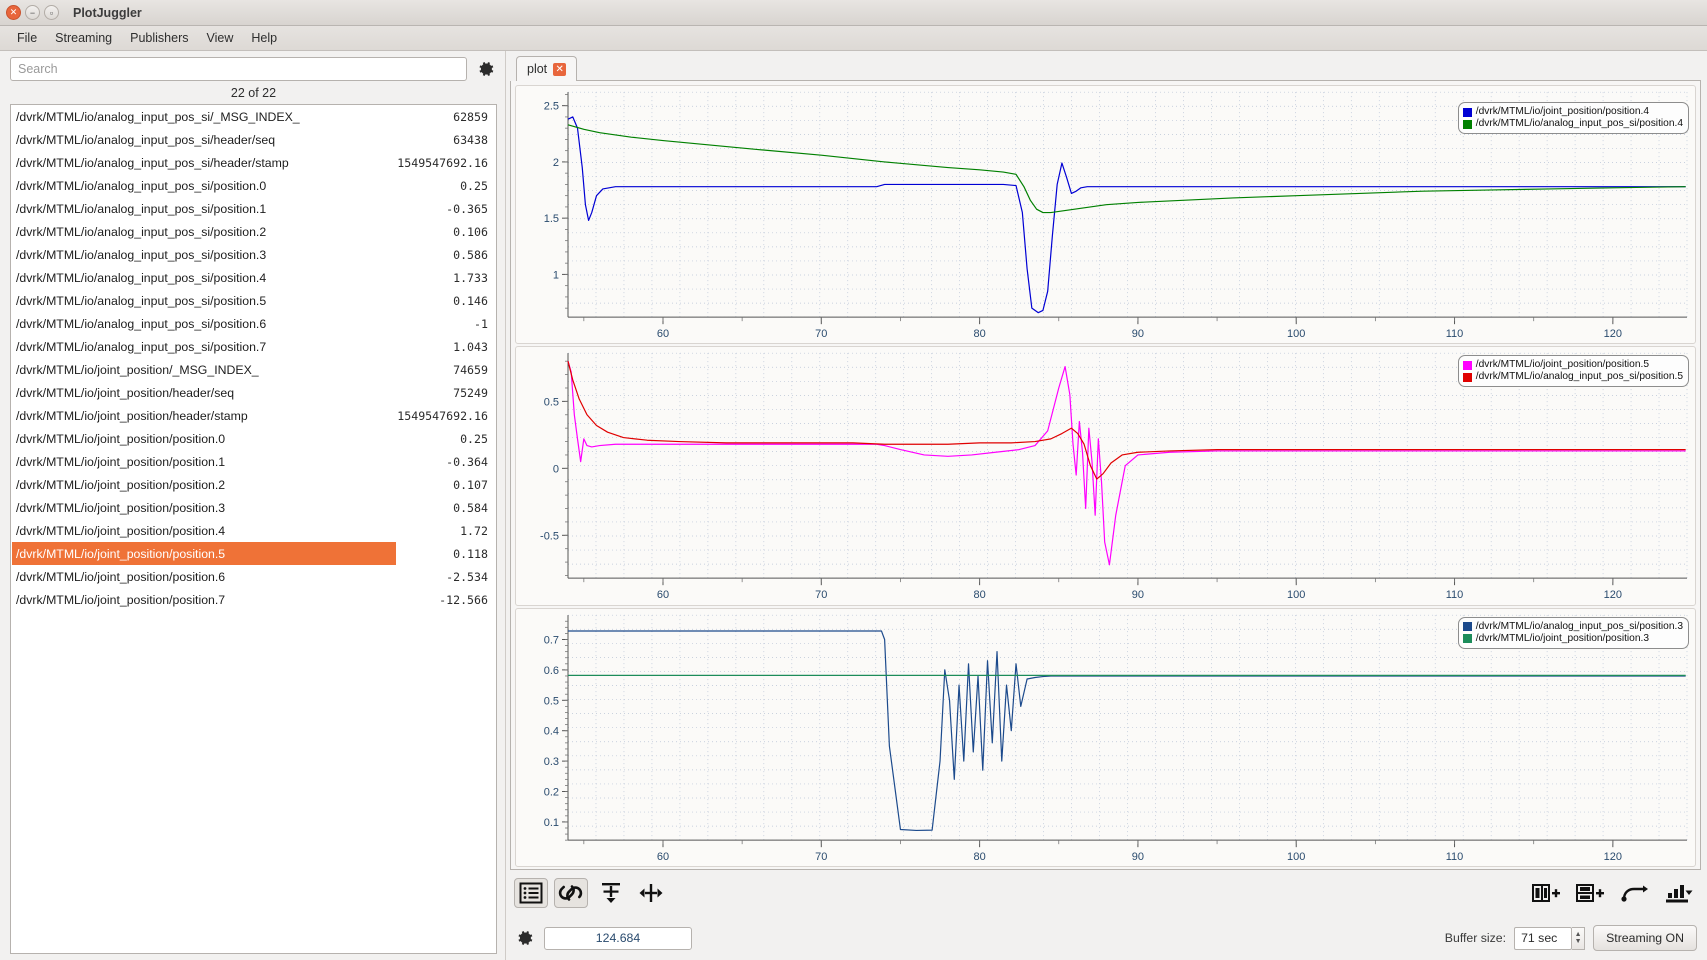 The width and height of the screenshot is (1707, 960). What do you see at coordinates (32, 12) in the screenshot?
I see `minimize-icon: −` at bounding box center [32, 12].